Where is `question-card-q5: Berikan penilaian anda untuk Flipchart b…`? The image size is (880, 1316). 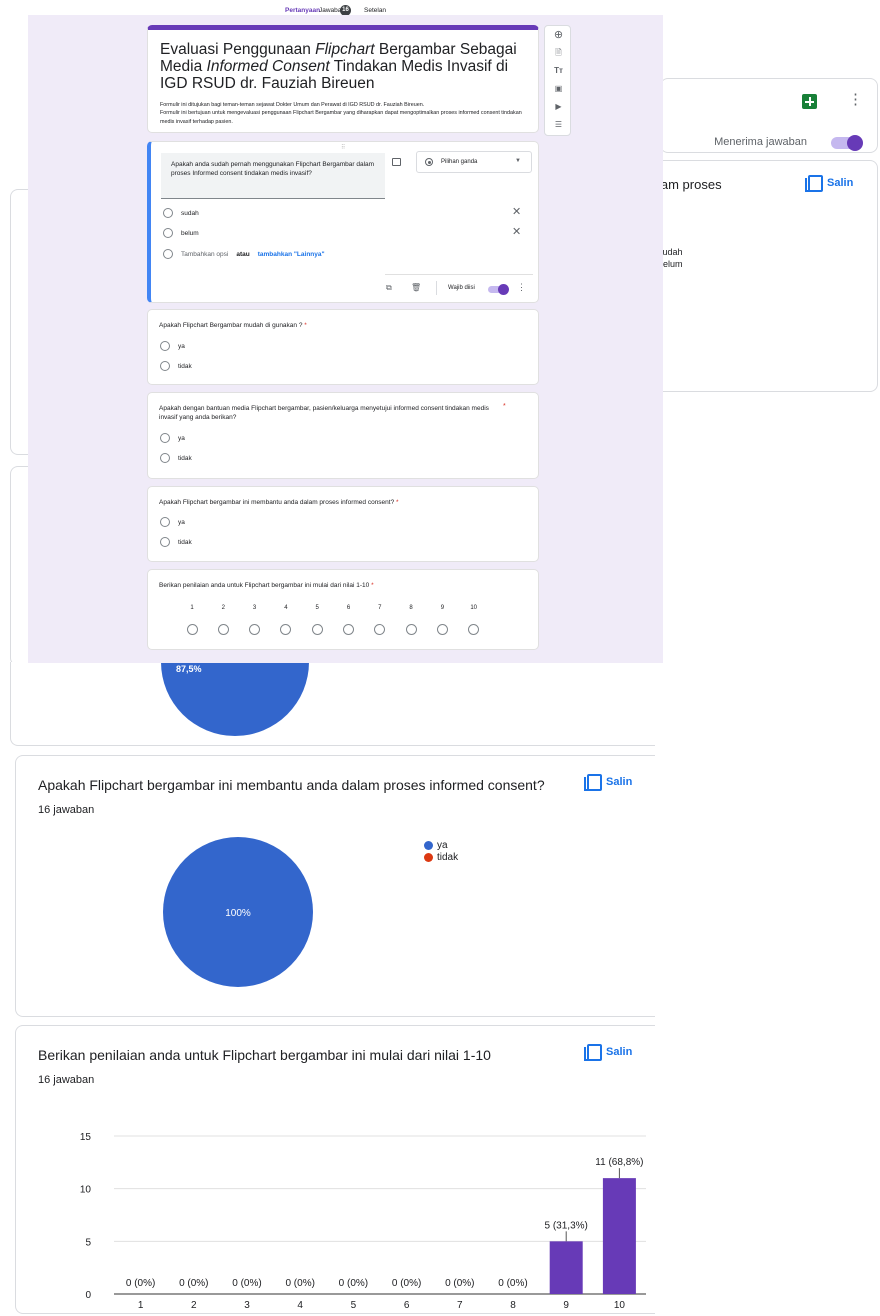 question-card-q5: Berikan penilaian anda untuk Flipchart b… is located at coordinates (343, 609).